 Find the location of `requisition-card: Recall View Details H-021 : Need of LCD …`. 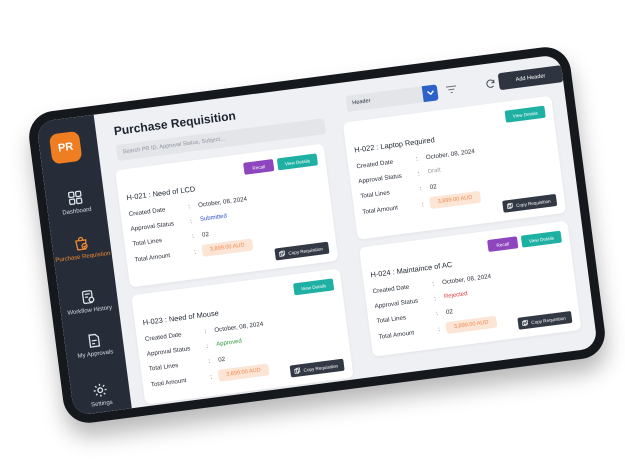

requisition-card: Recall View Details H-021 : Need of LCD … is located at coordinates (227, 215).